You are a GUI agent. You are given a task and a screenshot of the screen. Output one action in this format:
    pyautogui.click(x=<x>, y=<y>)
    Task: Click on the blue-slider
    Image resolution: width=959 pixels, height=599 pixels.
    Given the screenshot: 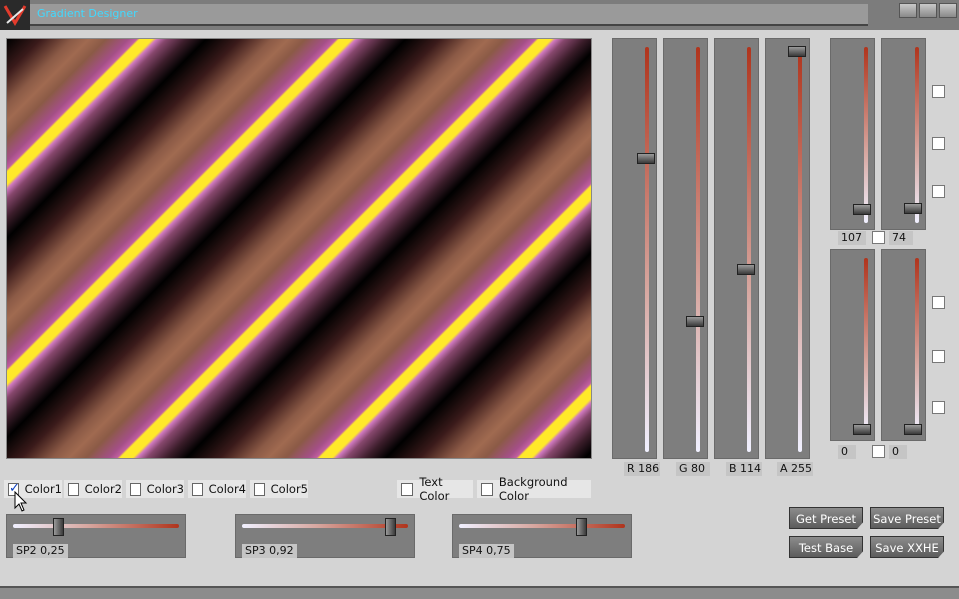 What is the action you would take?
    pyautogui.click(x=736, y=248)
    